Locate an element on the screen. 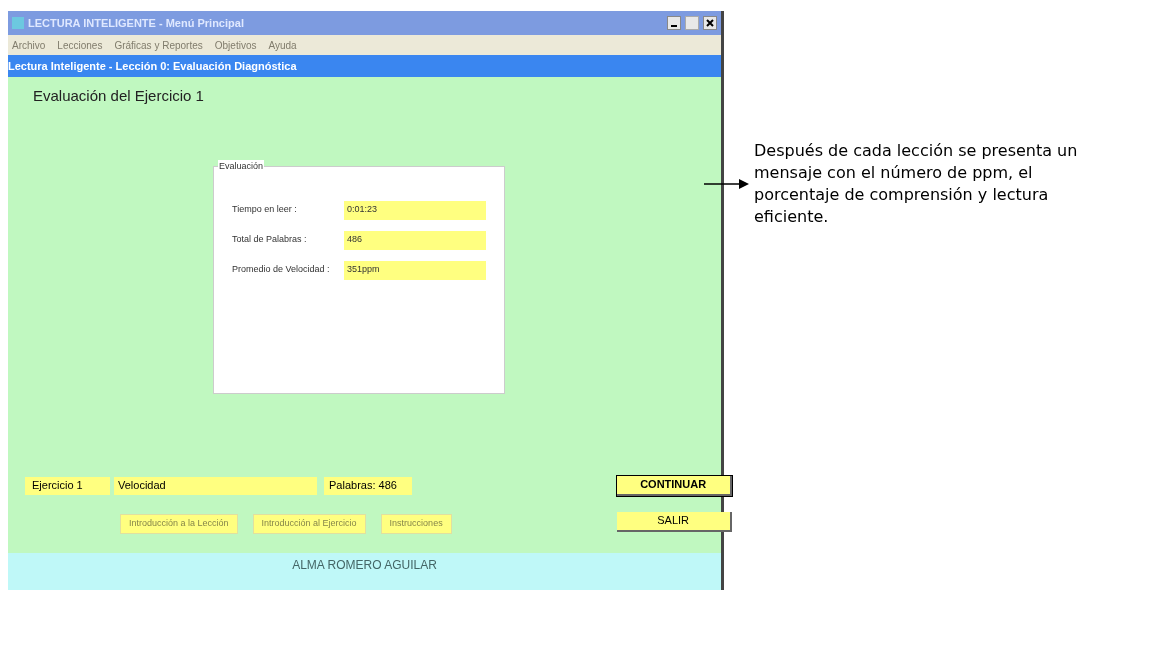  exercise-name-field: Velocidad is located at coordinates (215, 485).